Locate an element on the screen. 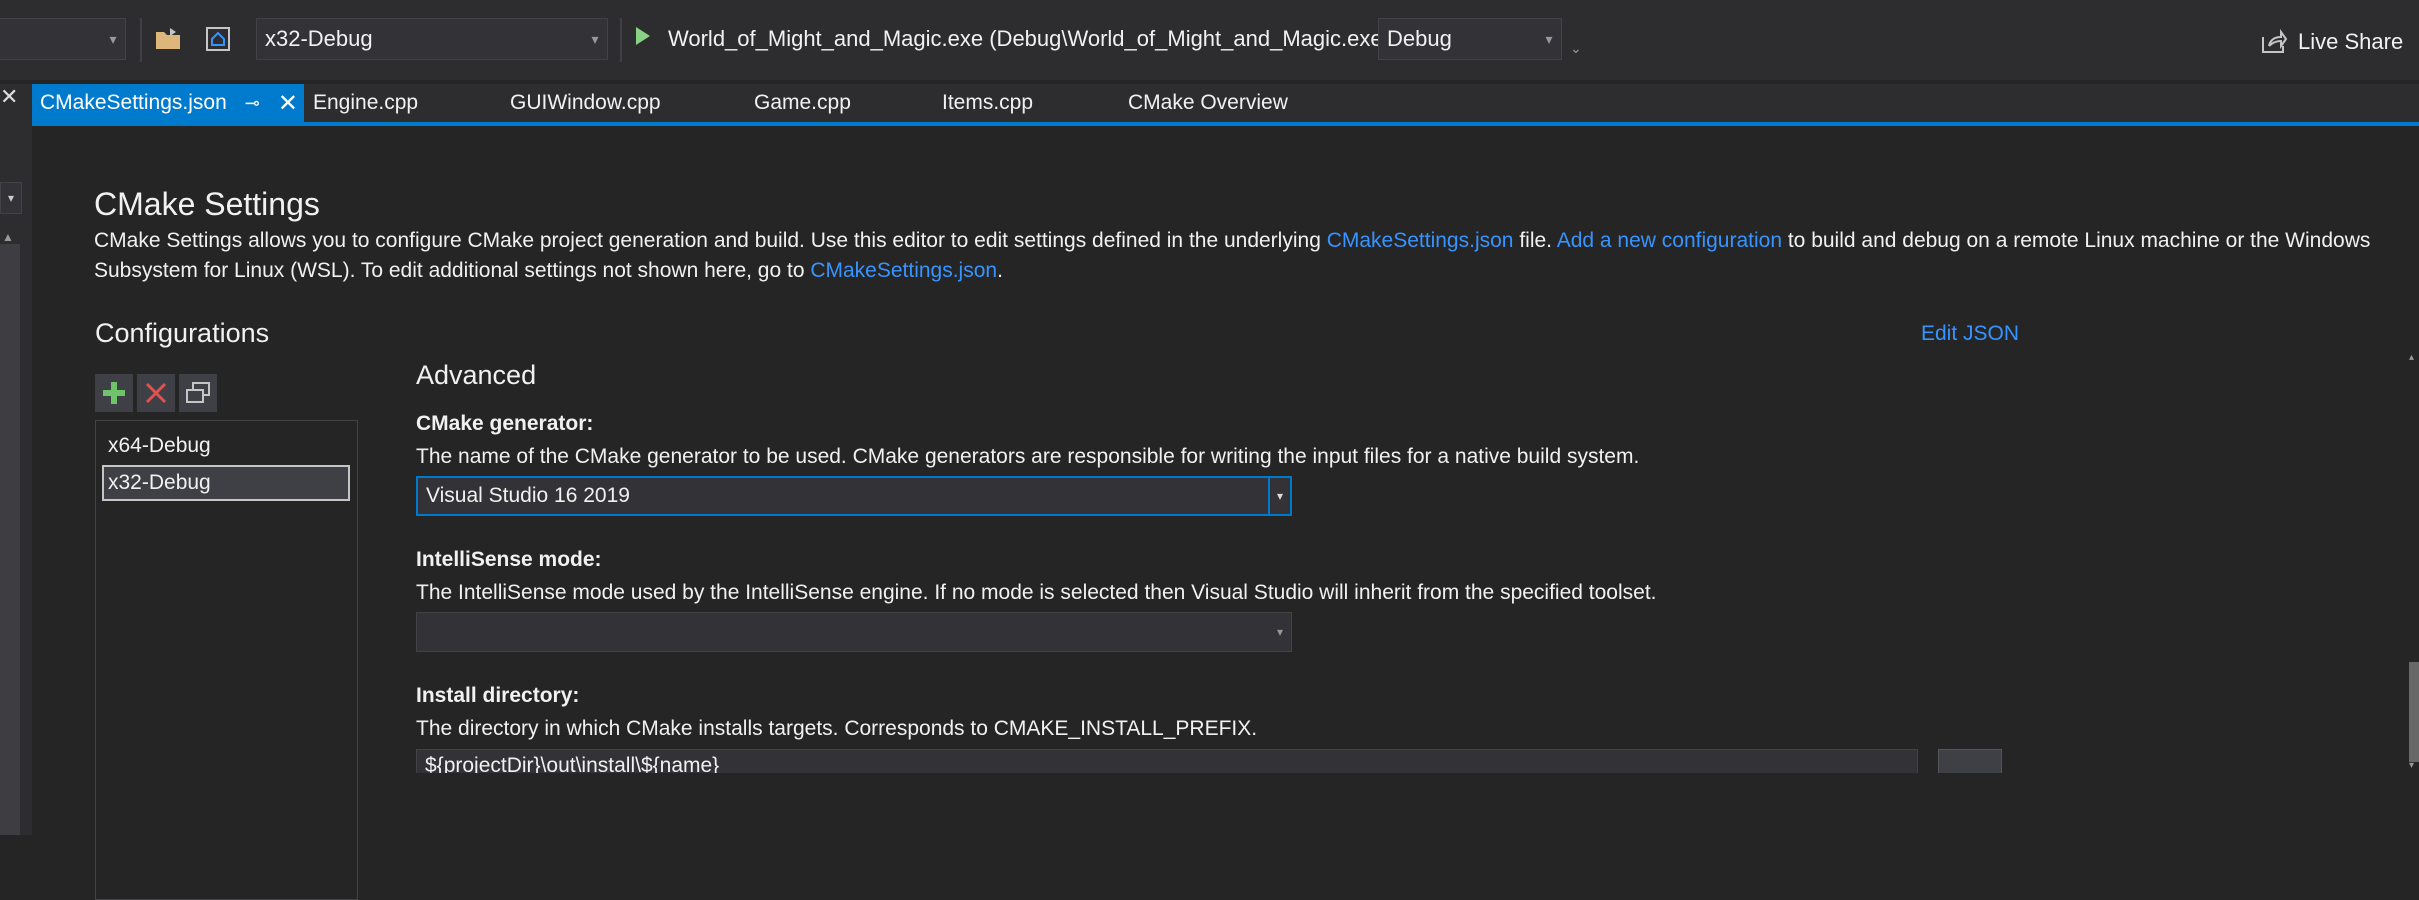 The width and height of the screenshot is (2419, 900). list-item-selected: x32-Debug is located at coordinates (226, 483).